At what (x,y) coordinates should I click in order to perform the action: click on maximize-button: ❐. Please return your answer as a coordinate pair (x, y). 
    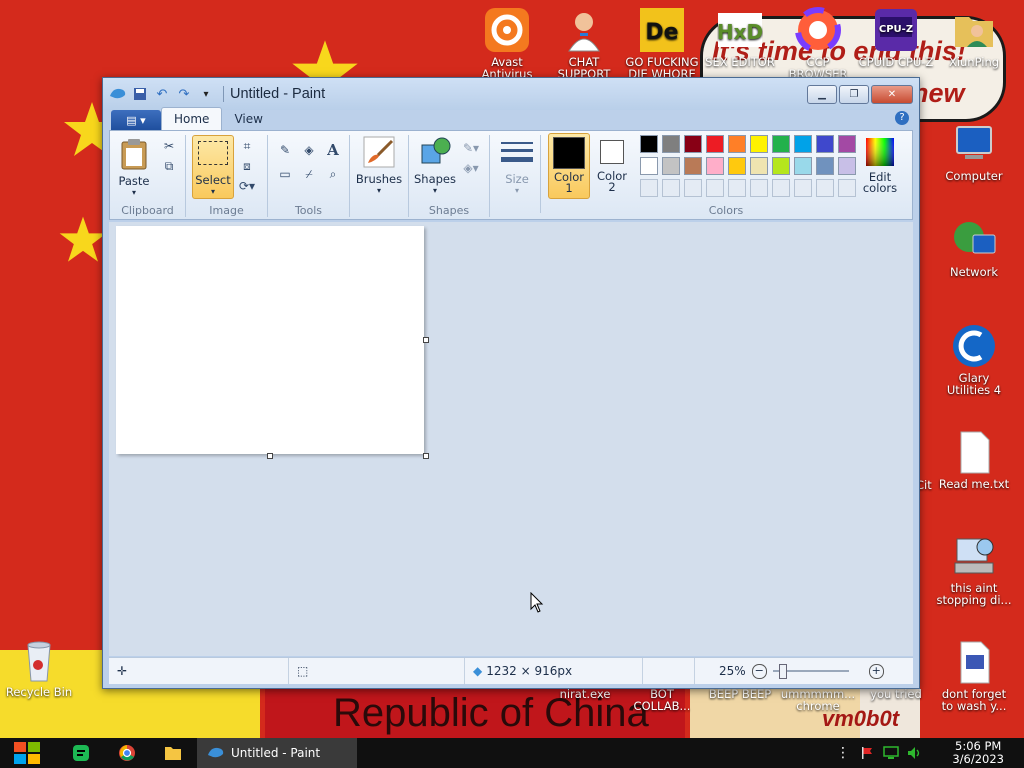
    Looking at the image, I should click on (854, 94).